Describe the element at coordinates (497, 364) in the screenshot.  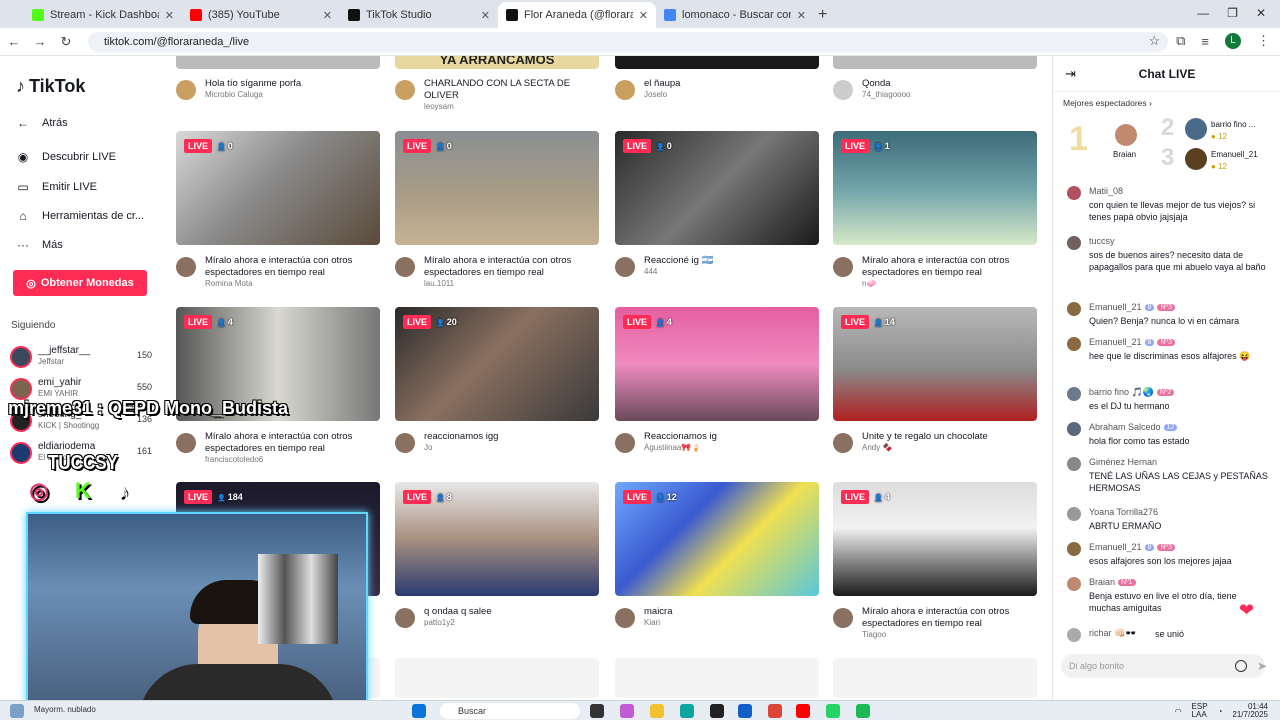
I see `live-thumbnail: LIVE 👤 20` at that location.